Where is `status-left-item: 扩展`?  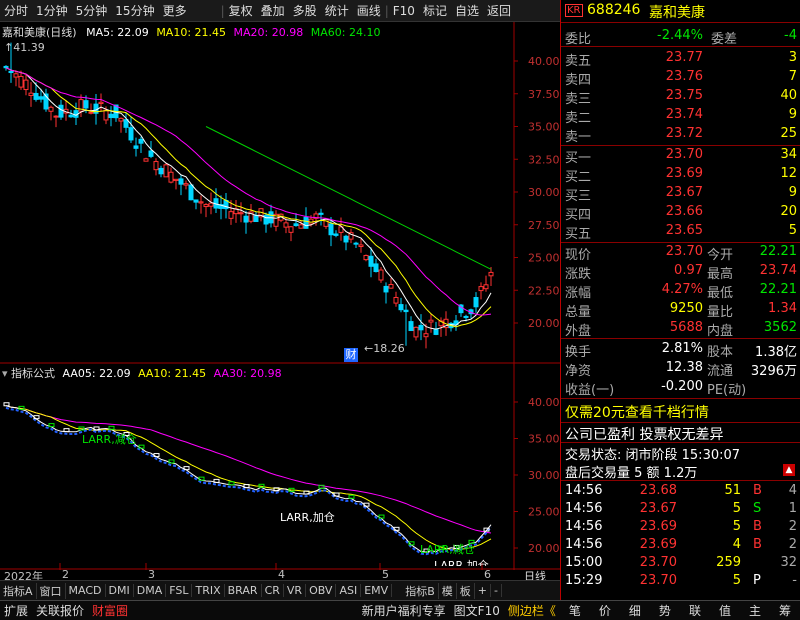
status-left-item: 扩展 is located at coordinates (16, 610).